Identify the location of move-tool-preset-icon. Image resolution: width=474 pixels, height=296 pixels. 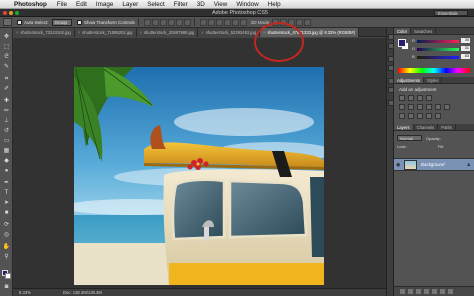
(7, 22).